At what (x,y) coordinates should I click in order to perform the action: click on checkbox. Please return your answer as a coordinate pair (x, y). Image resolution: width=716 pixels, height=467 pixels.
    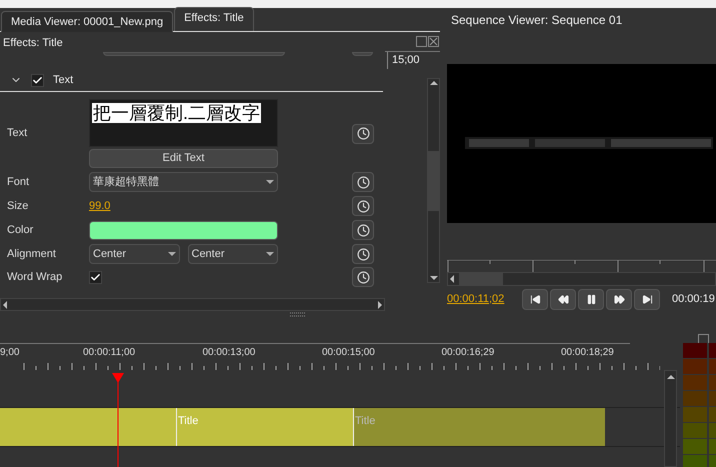
    Looking at the image, I should click on (95, 277).